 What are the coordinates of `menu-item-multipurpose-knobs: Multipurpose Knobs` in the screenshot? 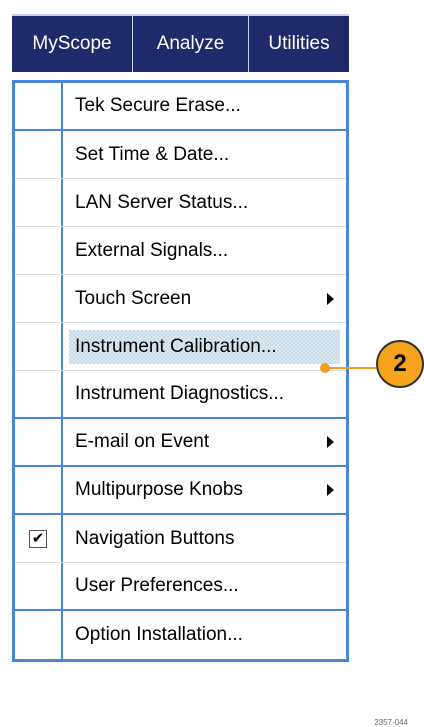 It's located at (180, 491).